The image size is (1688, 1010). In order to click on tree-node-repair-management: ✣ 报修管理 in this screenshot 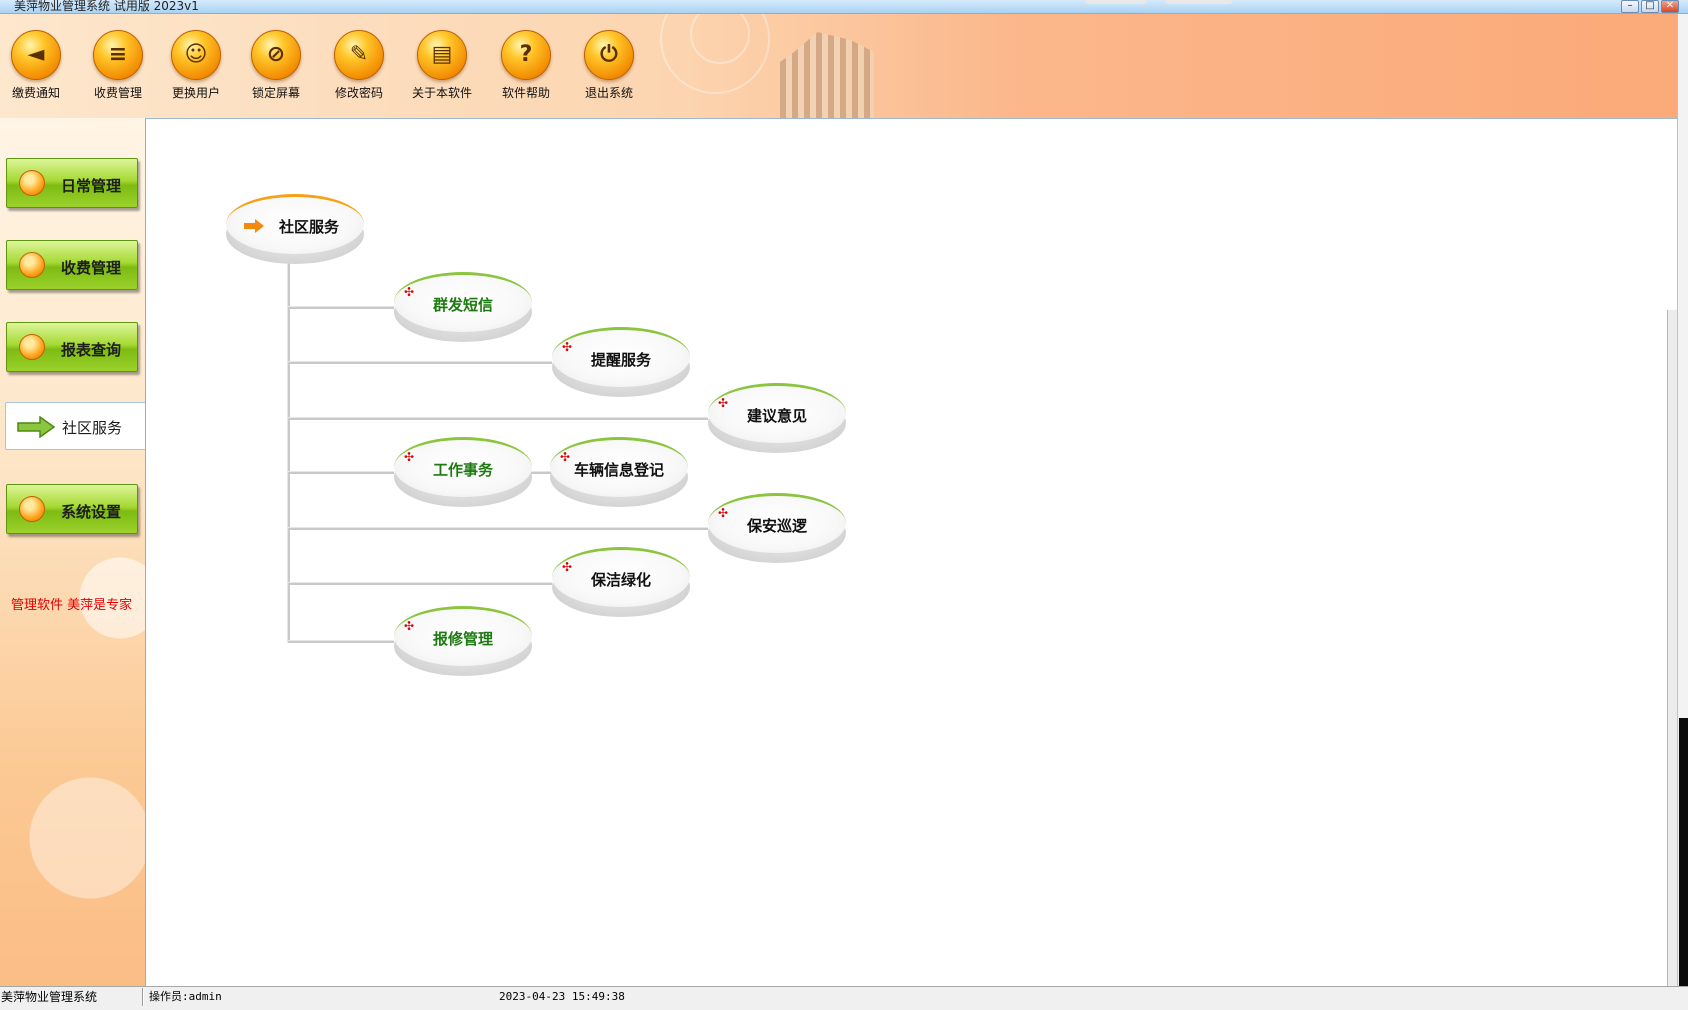, I will do `click(463, 641)`.